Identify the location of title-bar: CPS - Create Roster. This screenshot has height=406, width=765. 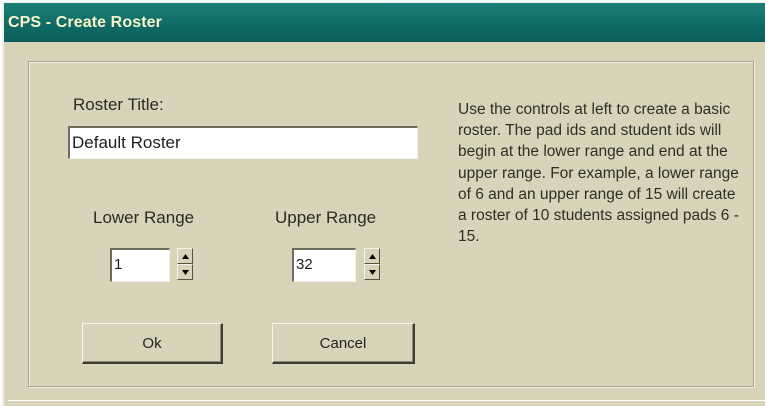
(384, 22).